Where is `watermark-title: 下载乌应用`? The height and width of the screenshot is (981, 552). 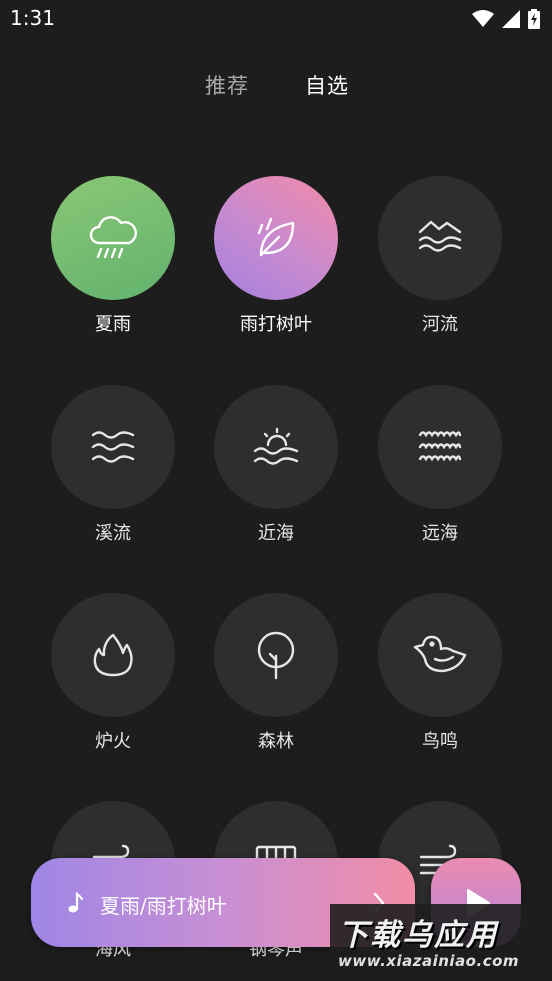 watermark-title: 下载乌应用 is located at coordinates (418, 935).